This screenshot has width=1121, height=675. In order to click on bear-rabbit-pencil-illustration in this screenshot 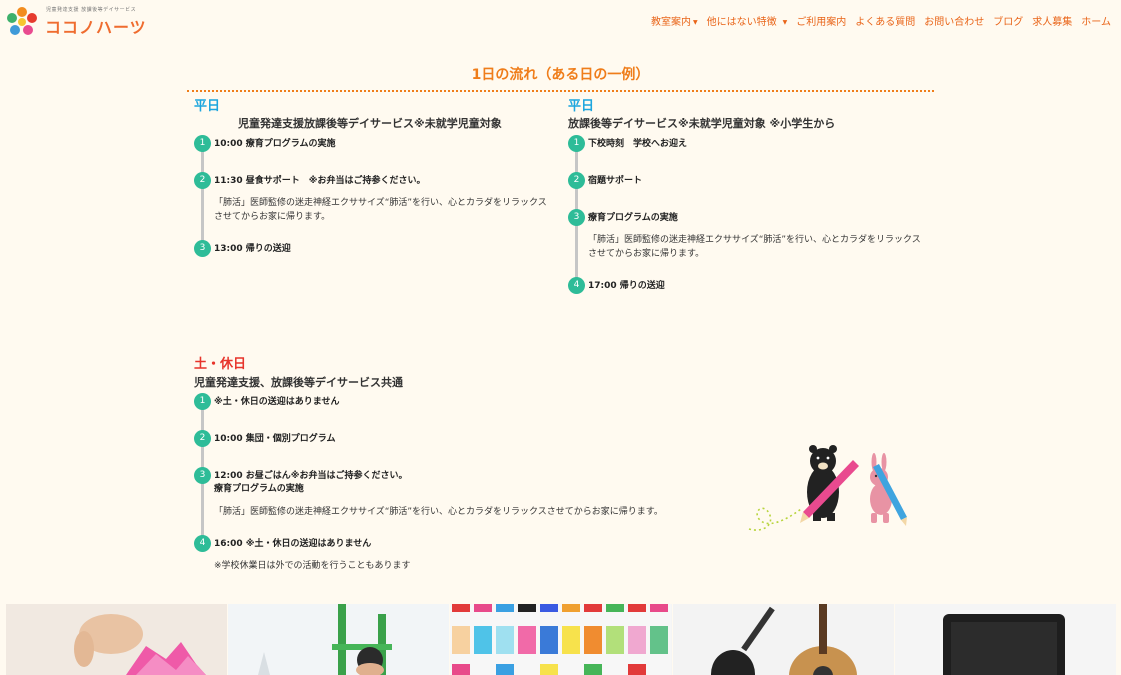, I will do `click(830, 486)`.